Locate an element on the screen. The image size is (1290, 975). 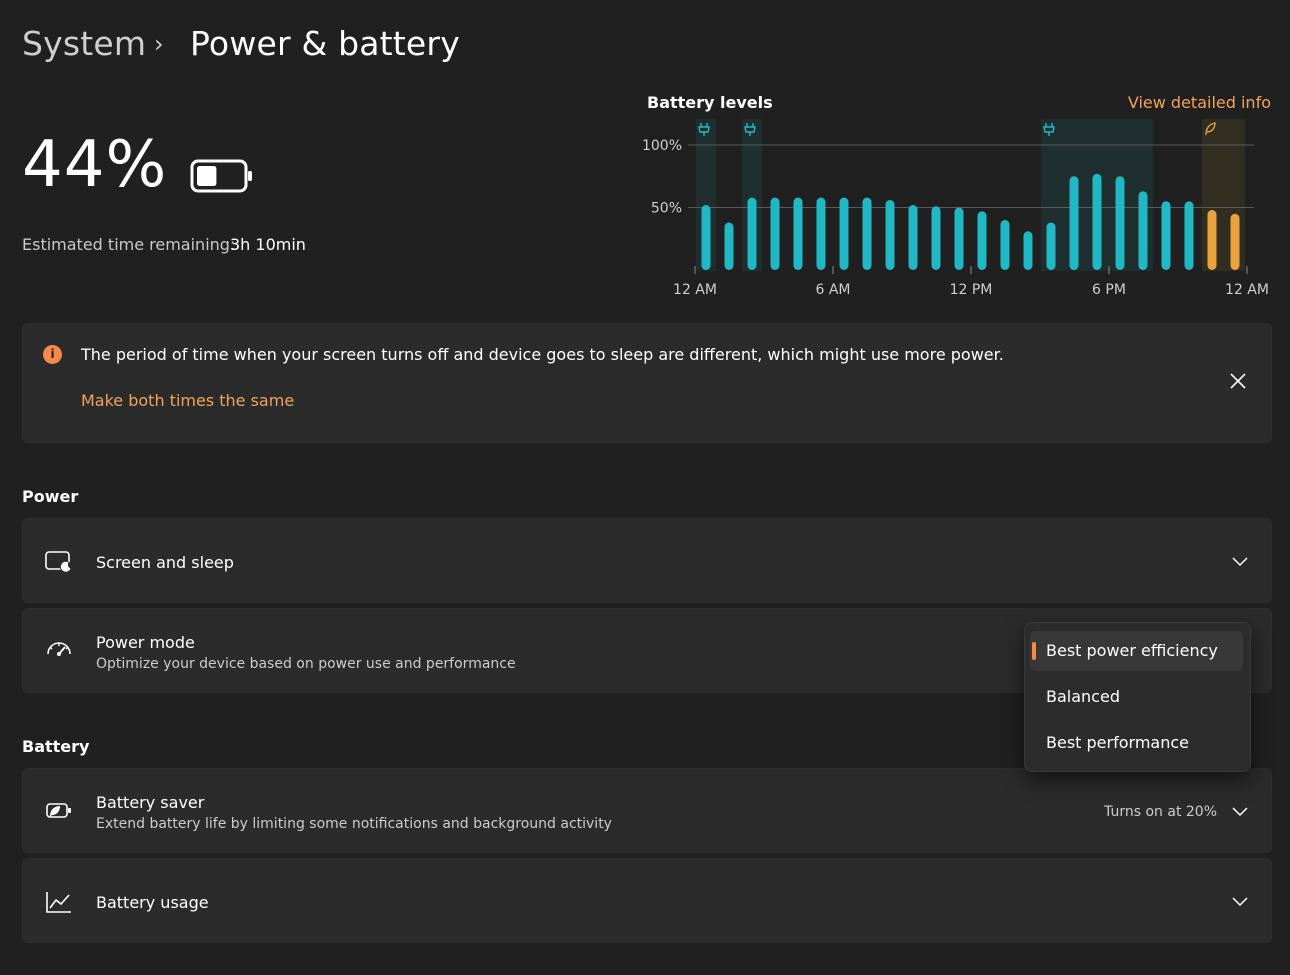
chart-line-icon is located at coordinates (58, 902).